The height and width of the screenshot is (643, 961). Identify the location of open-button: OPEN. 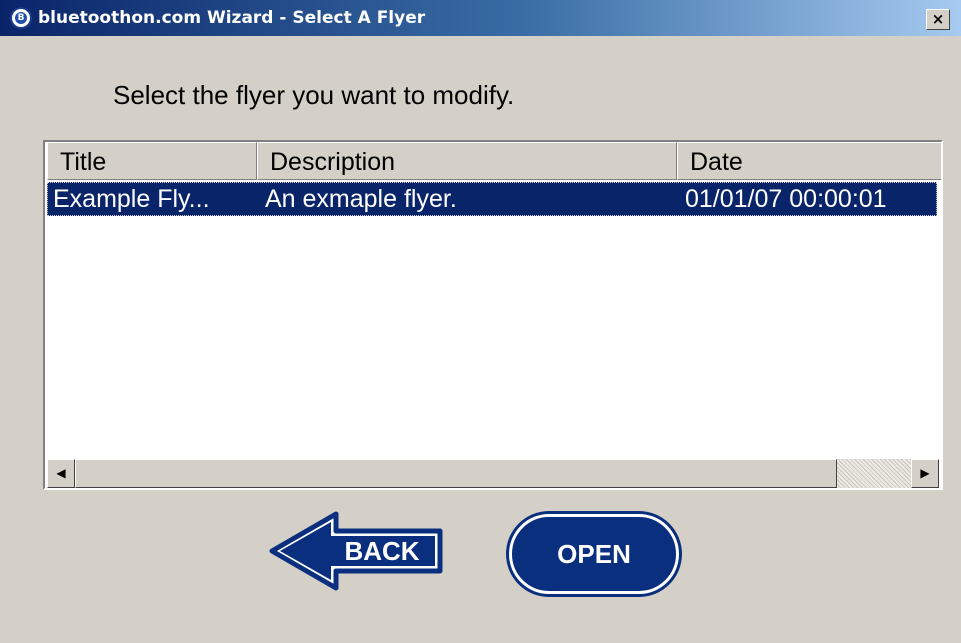
(594, 554).